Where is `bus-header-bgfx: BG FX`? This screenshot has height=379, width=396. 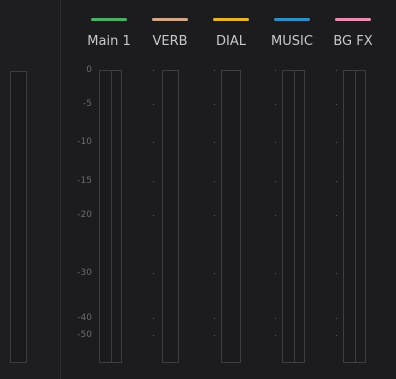
bus-header-bgfx: BG FX is located at coordinates (353, 34).